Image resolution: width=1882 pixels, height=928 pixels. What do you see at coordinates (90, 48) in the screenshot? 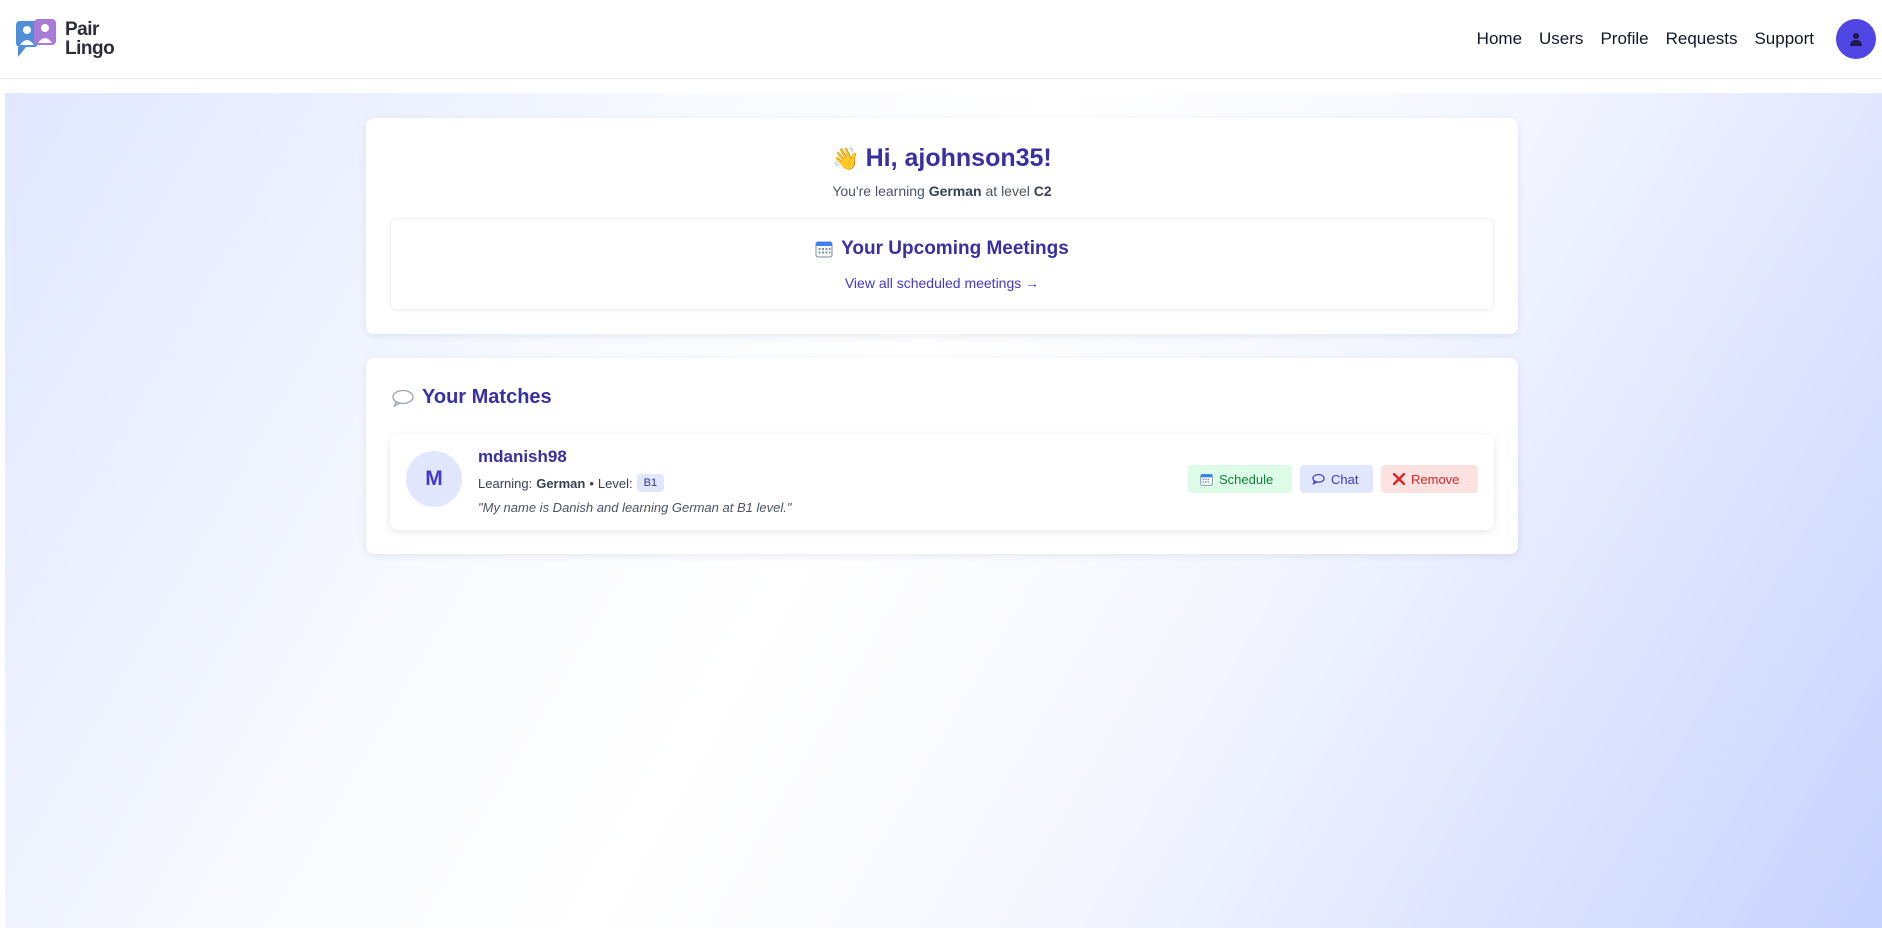
I see `brand-line-2: Lingo` at bounding box center [90, 48].